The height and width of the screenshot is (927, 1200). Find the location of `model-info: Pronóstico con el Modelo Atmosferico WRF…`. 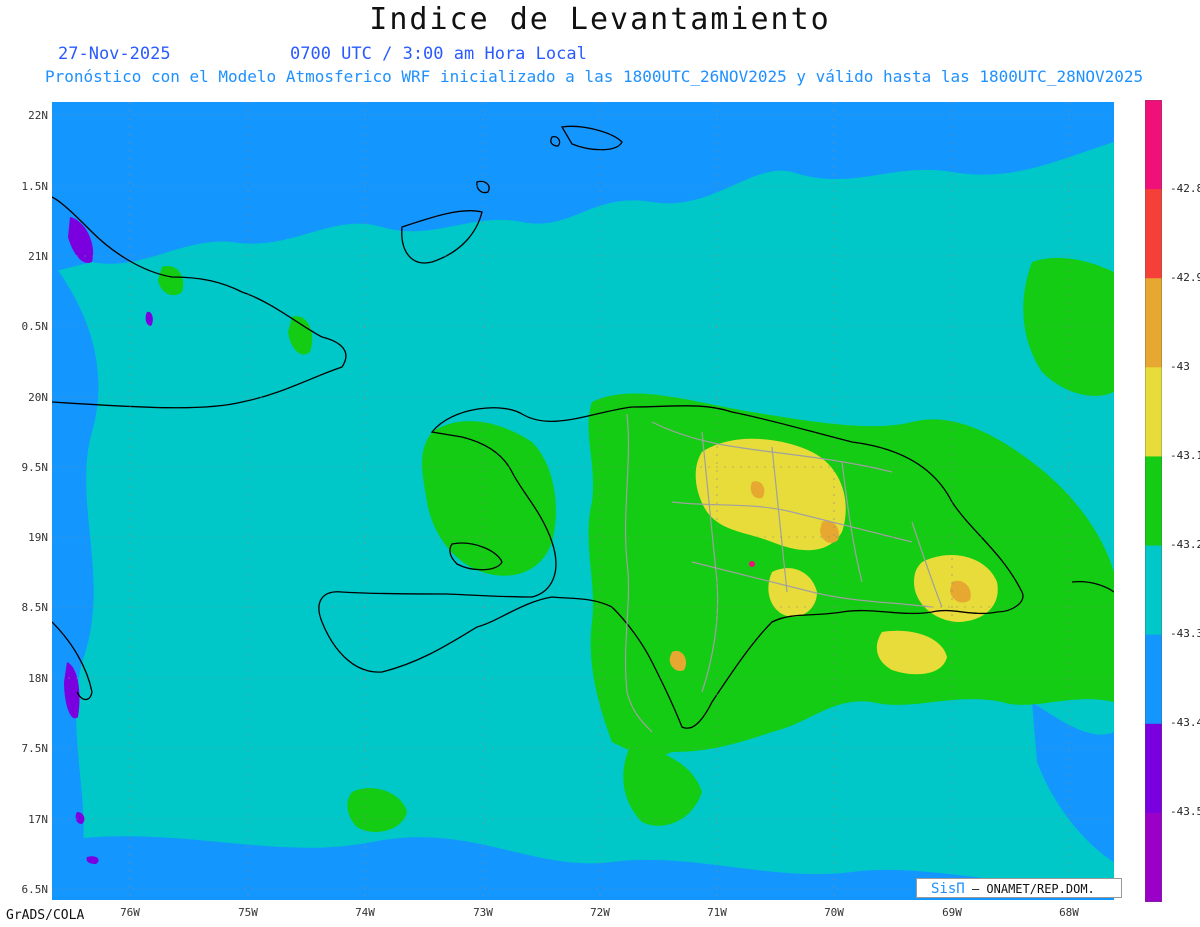

model-info: Pronóstico con el Modelo Atmosferico WRF… is located at coordinates (594, 76).